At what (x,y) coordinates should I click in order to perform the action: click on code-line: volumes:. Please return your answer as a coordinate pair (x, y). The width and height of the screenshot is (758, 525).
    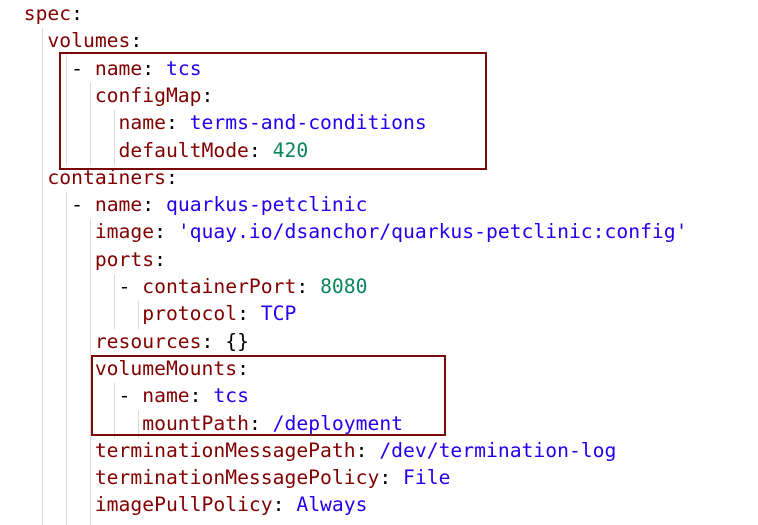
    Looking at the image, I should click on (71, 40).